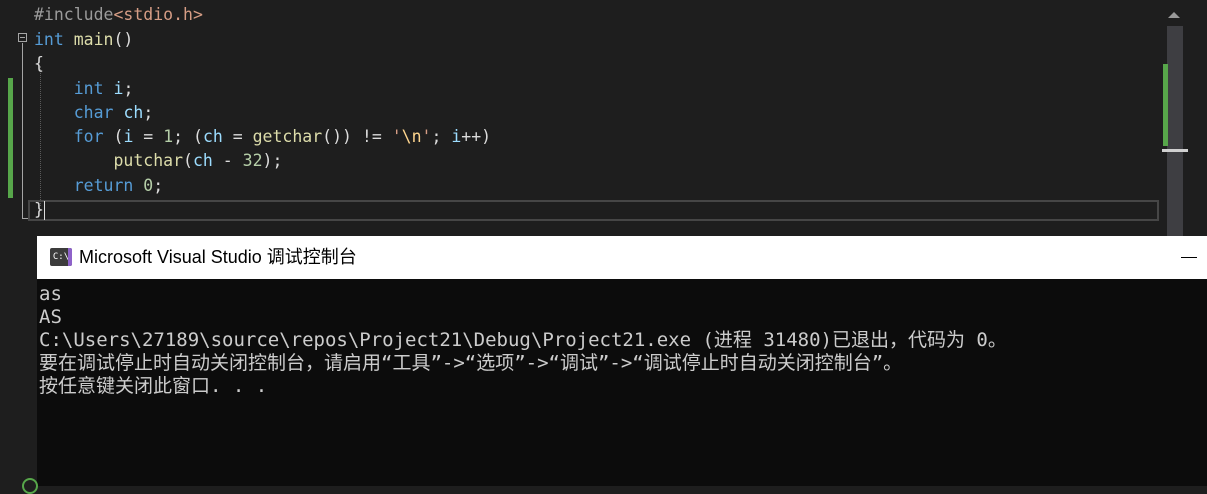 This screenshot has width=1207, height=494. I want to click on console-title: Microsoft Visual Studio 调试控制台, so click(218, 257).